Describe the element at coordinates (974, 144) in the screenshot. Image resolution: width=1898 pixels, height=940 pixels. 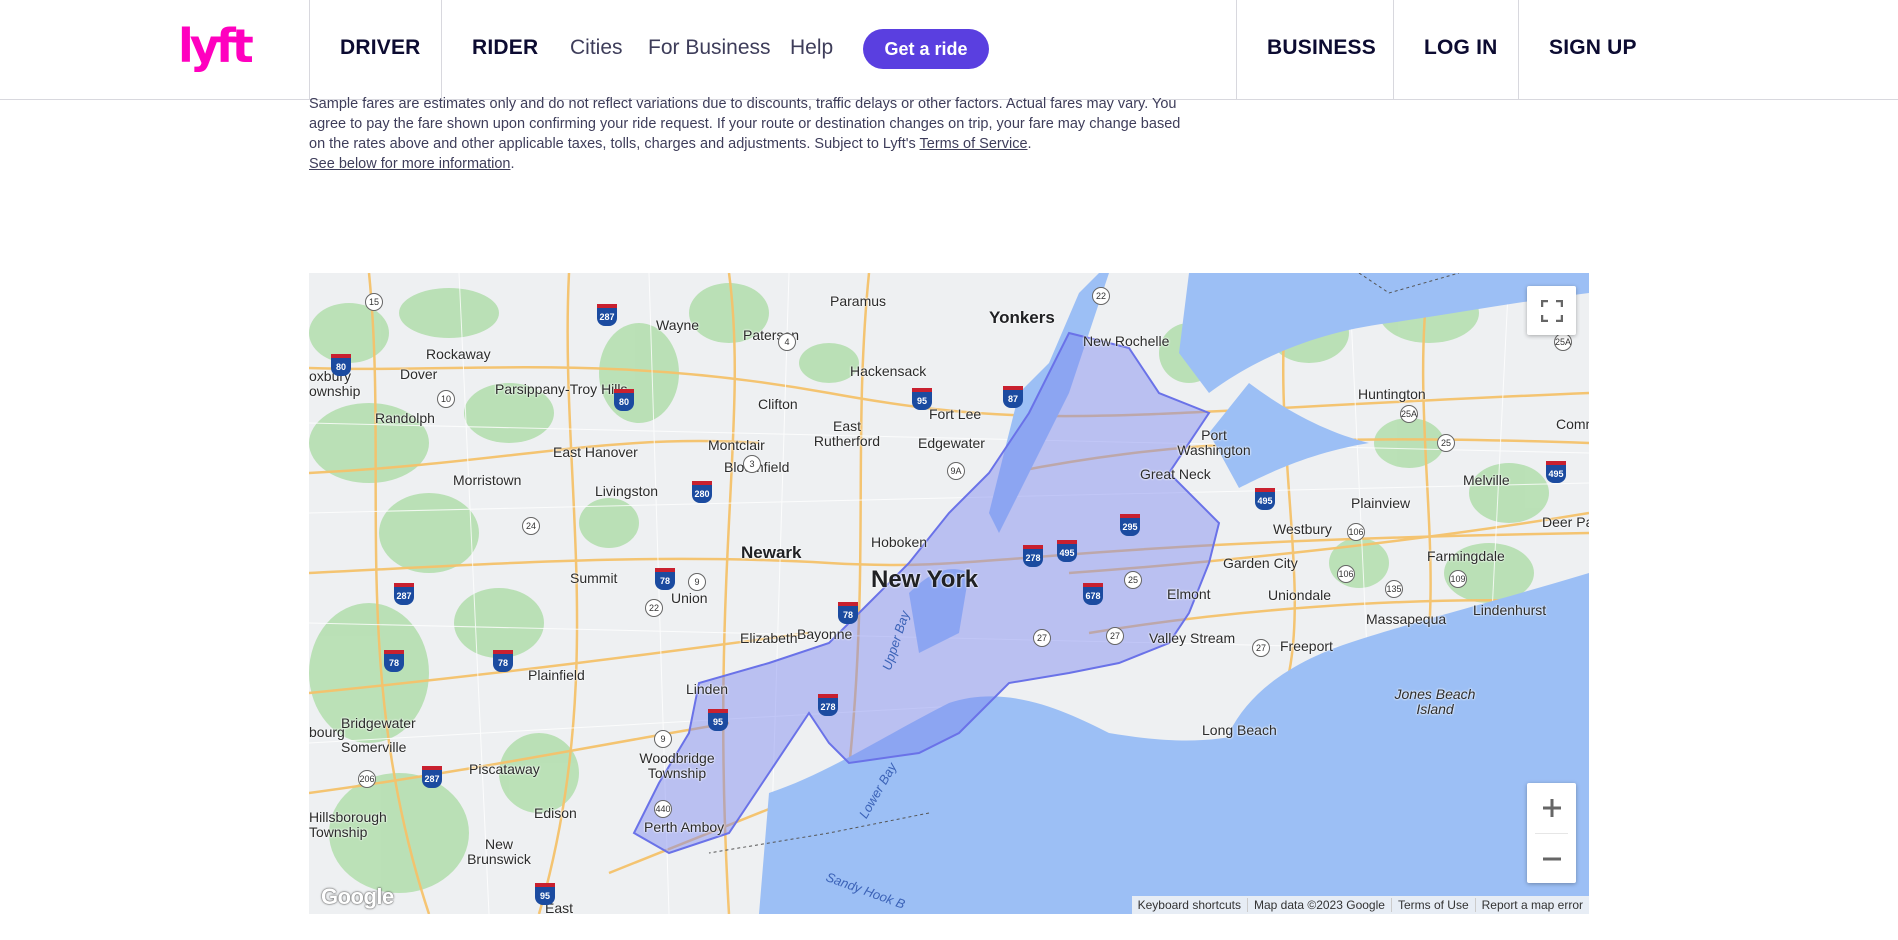
I see `terms-of-service-link: Terms of Service` at that location.